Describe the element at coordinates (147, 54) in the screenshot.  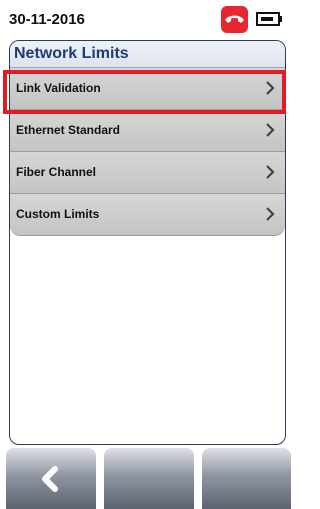
I see `panel-title: Network Limits` at that location.